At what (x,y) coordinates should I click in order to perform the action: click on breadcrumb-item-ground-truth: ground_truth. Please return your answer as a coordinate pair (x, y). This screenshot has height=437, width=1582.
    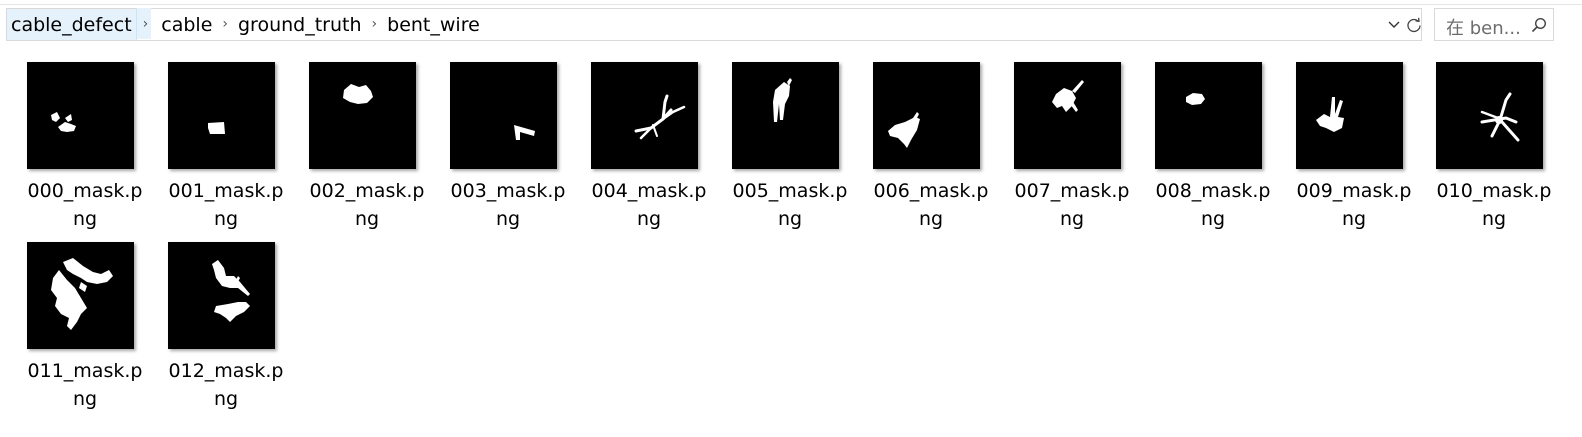
    Looking at the image, I should click on (300, 25).